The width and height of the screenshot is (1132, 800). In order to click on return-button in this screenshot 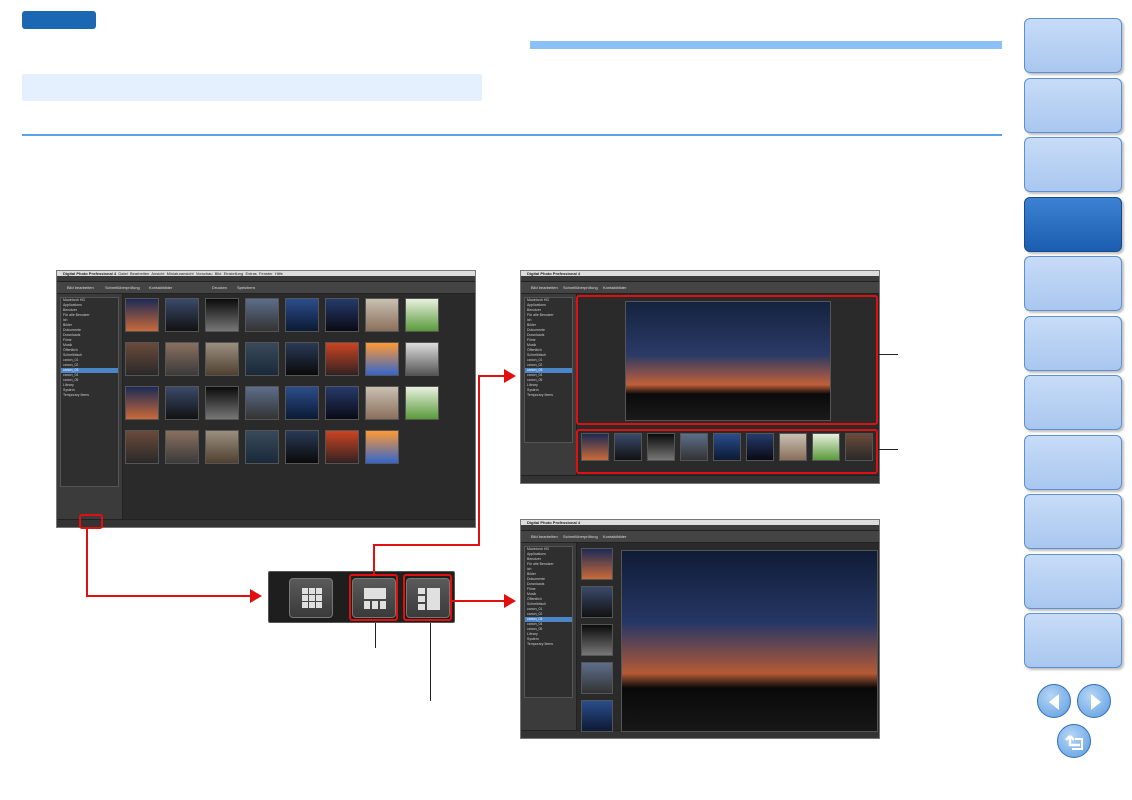, I will do `click(1074, 741)`.